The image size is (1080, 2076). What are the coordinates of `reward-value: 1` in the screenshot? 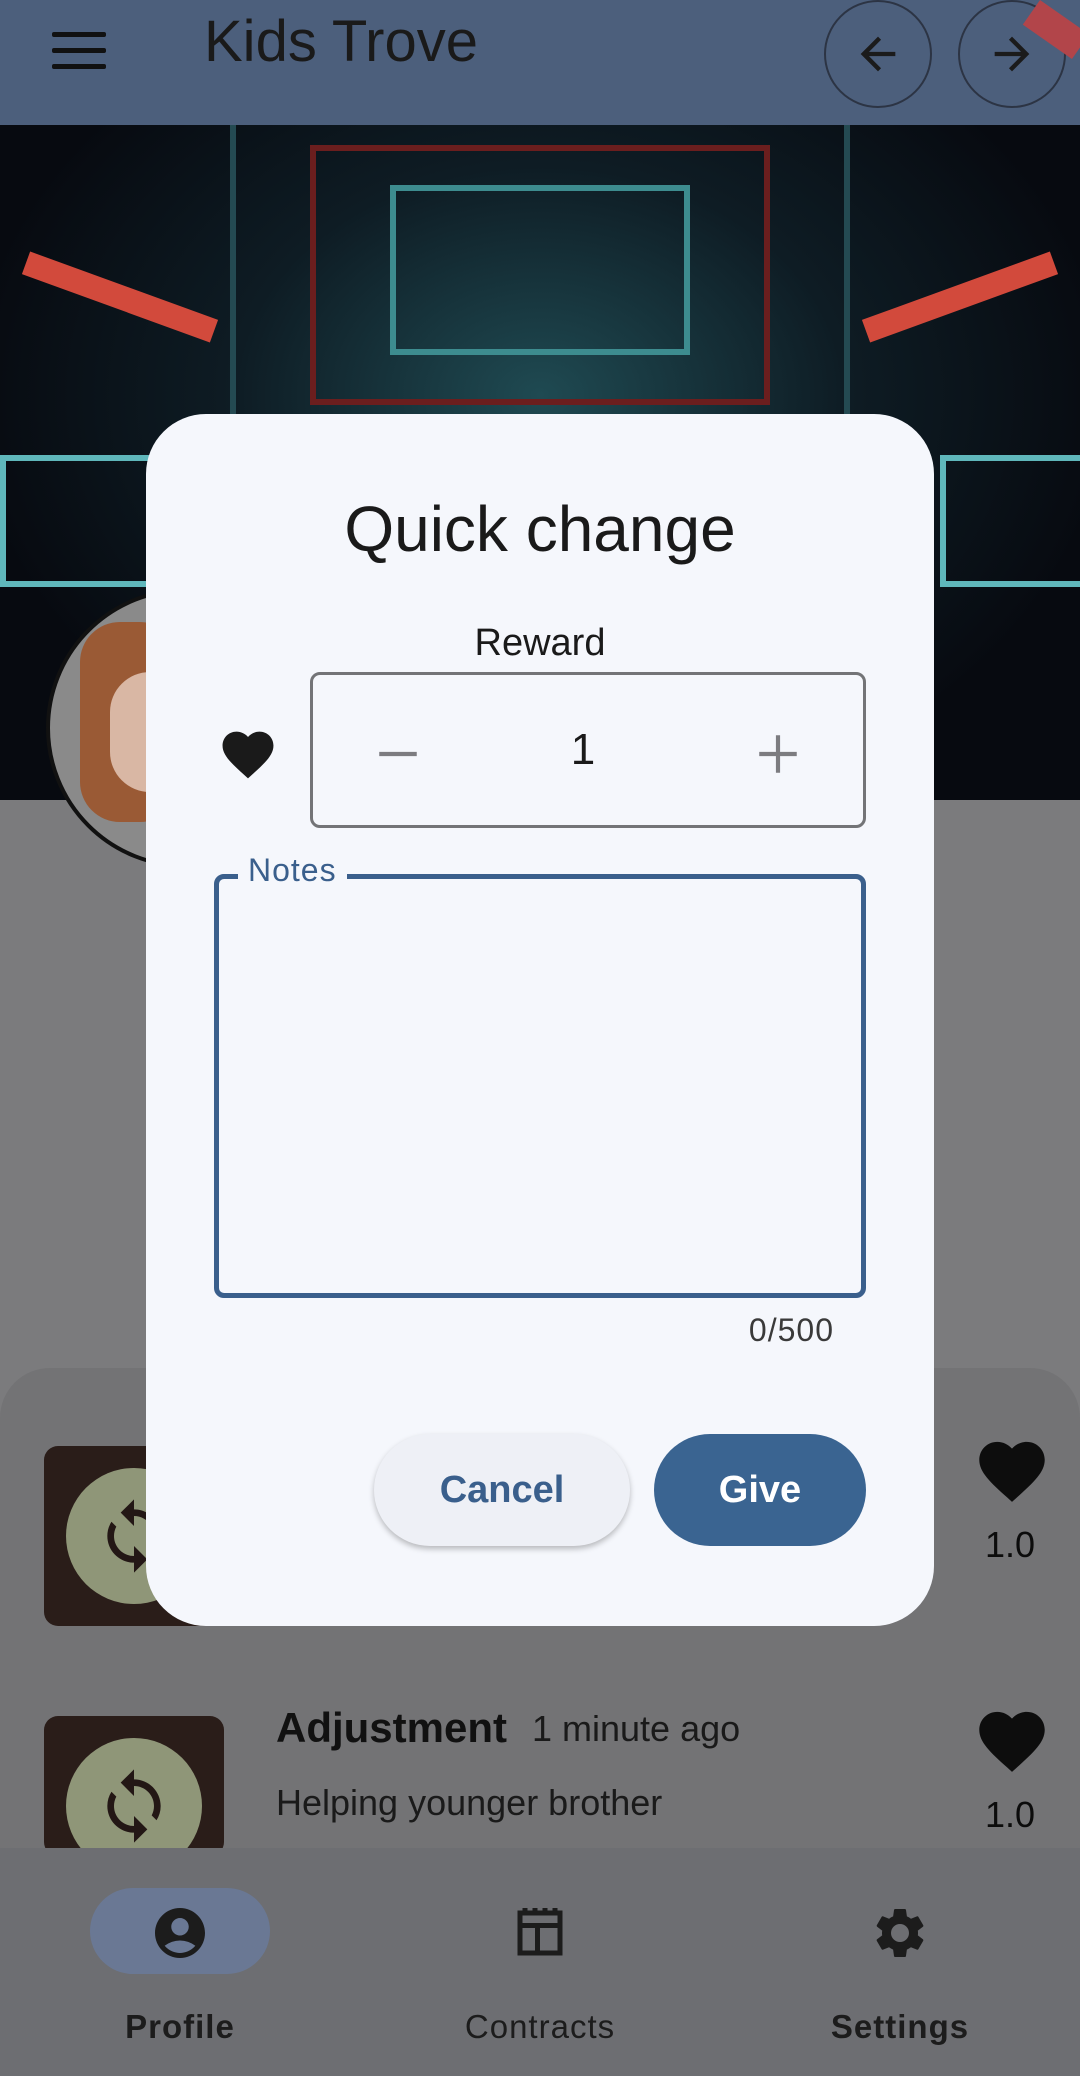 It's located at (583, 749).